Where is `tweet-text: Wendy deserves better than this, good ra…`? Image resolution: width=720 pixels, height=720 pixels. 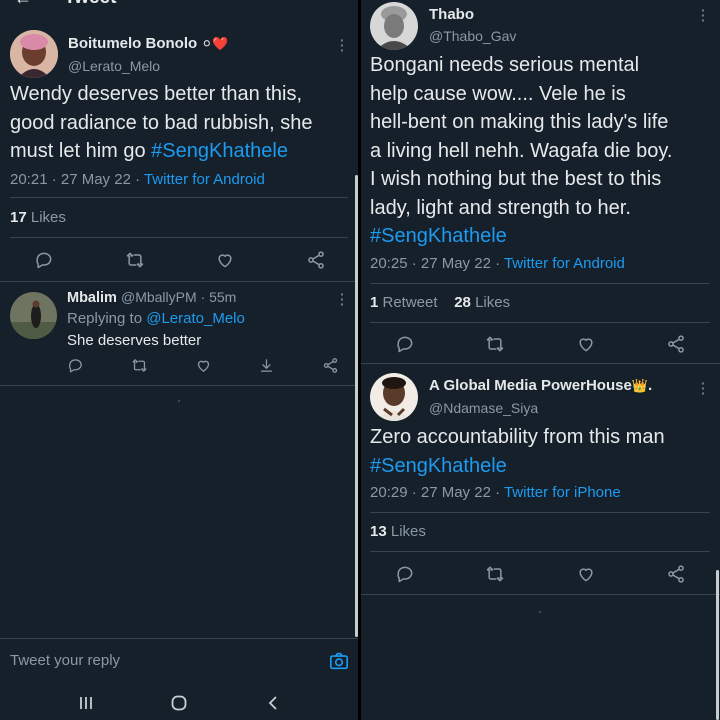
tweet-text: Wendy deserves better than this, good ra… is located at coordinates (182, 123).